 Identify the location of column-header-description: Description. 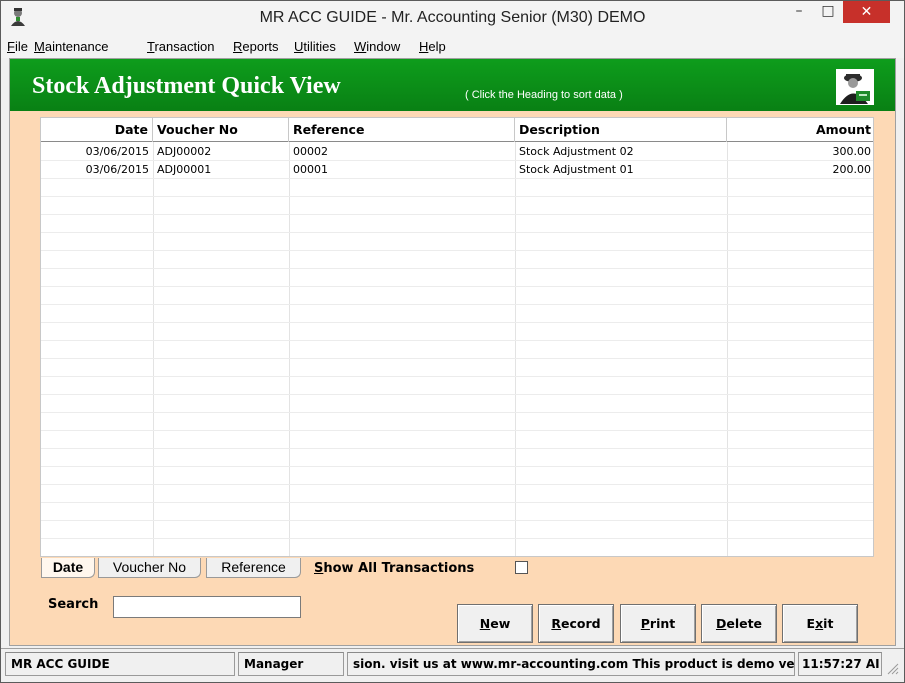
(621, 130).